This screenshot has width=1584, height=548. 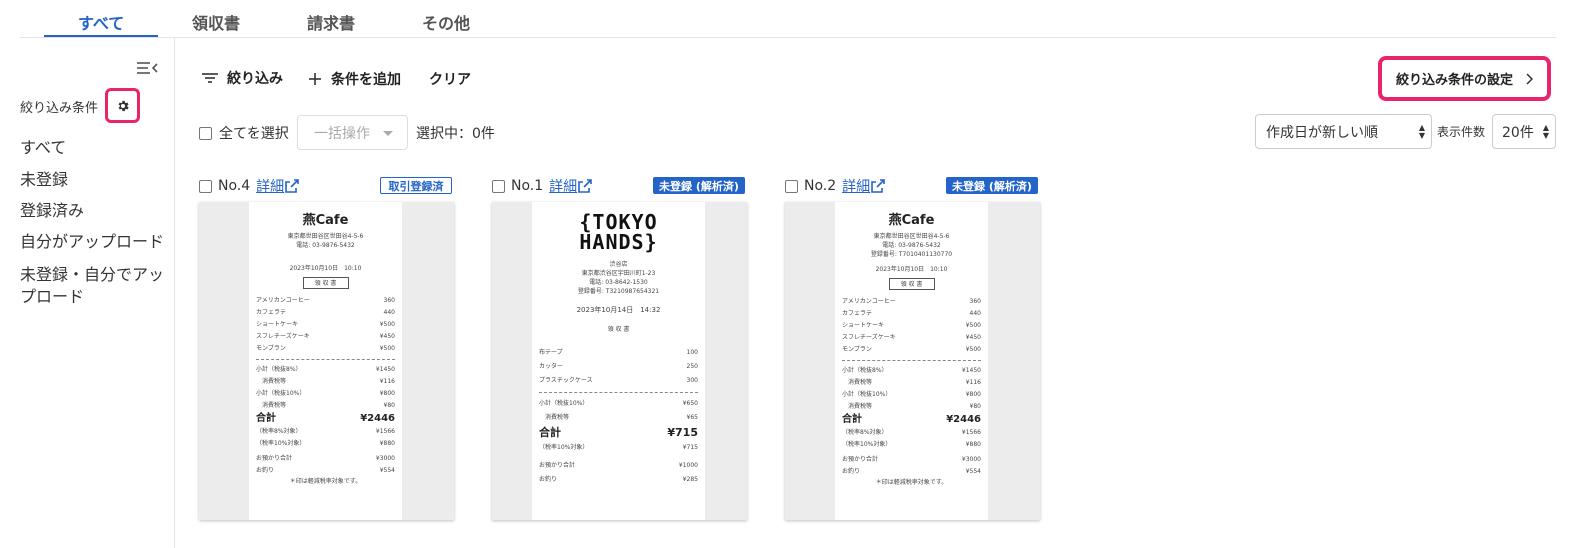 What do you see at coordinates (366, 80) in the screenshot?
I see `add-condition-label: 条件を追加` at bounding box center [366, 80].